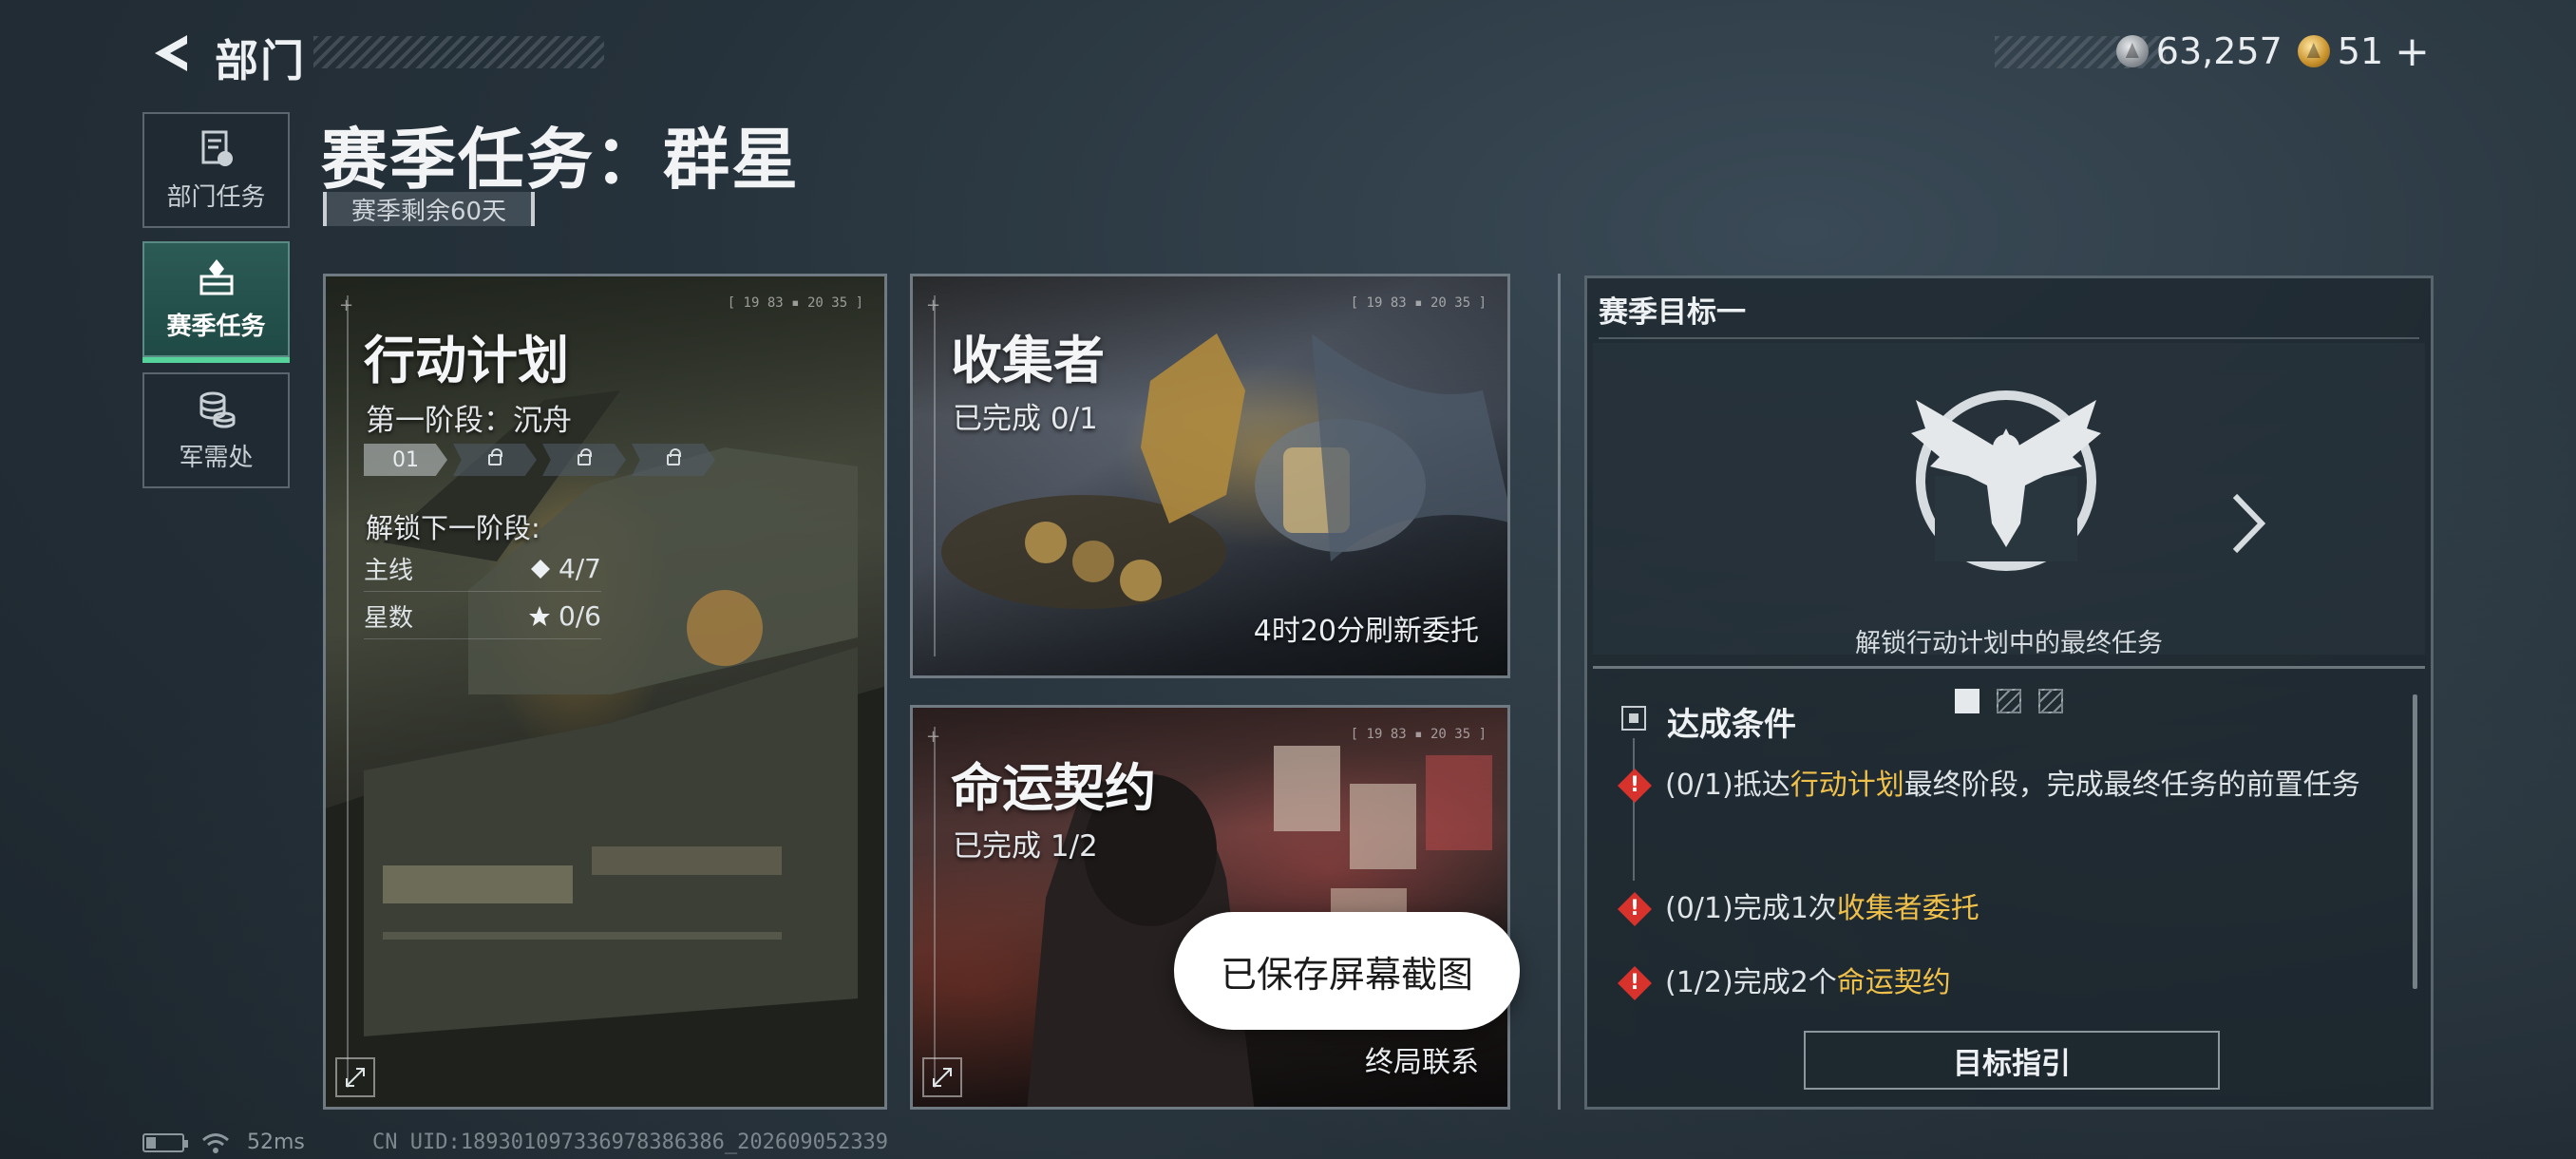 This screenshot has width=2576, height=1159. What do you see at coordinates (466, 360) in the screenshot?
I see `action-plan-title: 行动计划` at bounding box center [466, 360].